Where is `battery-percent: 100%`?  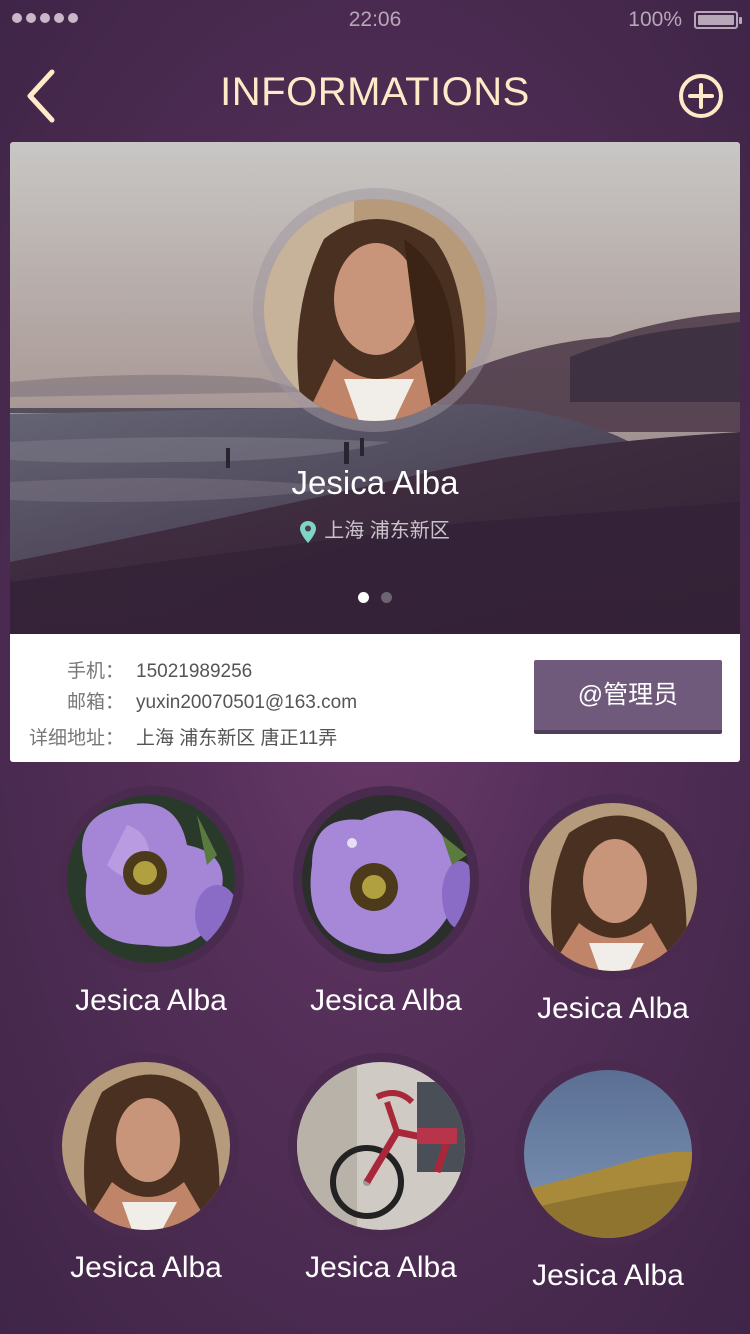 battery-percent: 100% is located at coordinates (655, 19).